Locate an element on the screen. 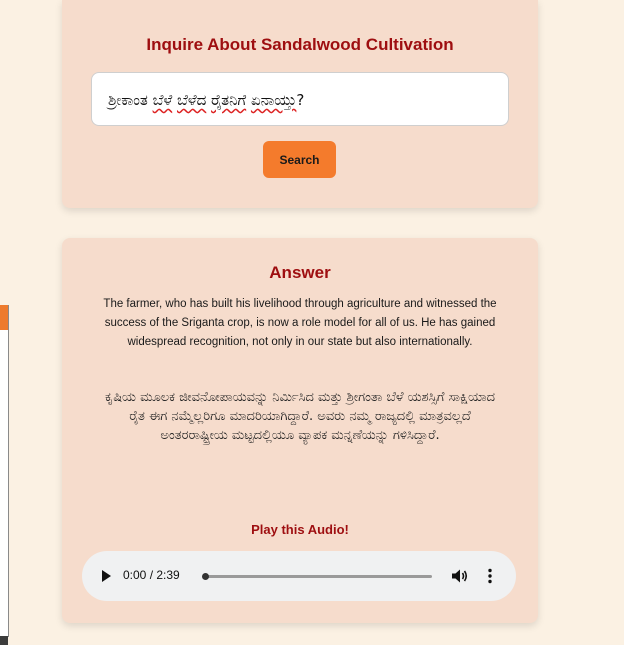 The width and height of the screenshot is (624, 645). search-input: ಶ್ರೀಕಾಂತ ಬೆಳೆ ಬೆಳೆದ ರೈತನಿಗೆ ಏನಾಯ್ತು? is located at coordinates (300, 99).